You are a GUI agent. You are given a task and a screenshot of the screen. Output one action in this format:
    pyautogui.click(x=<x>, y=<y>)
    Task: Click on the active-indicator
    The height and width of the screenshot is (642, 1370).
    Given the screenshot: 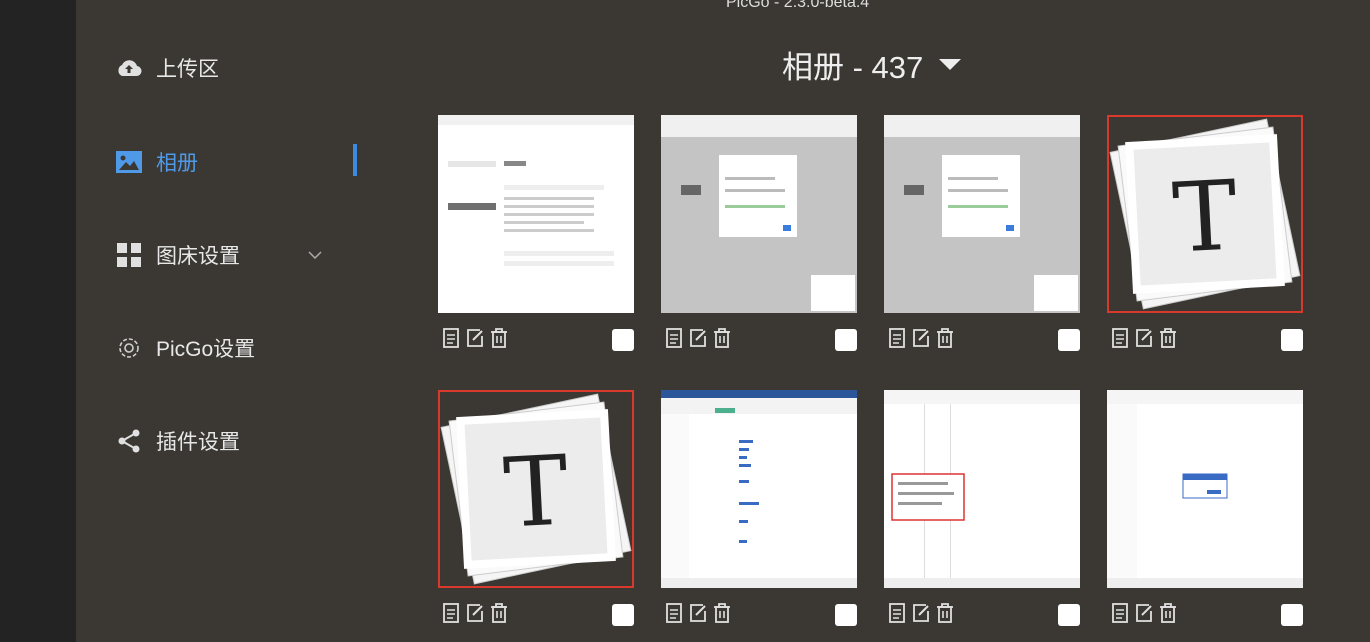 What is the action you would take?
    pyautogui.click(x=355, y=160)
    